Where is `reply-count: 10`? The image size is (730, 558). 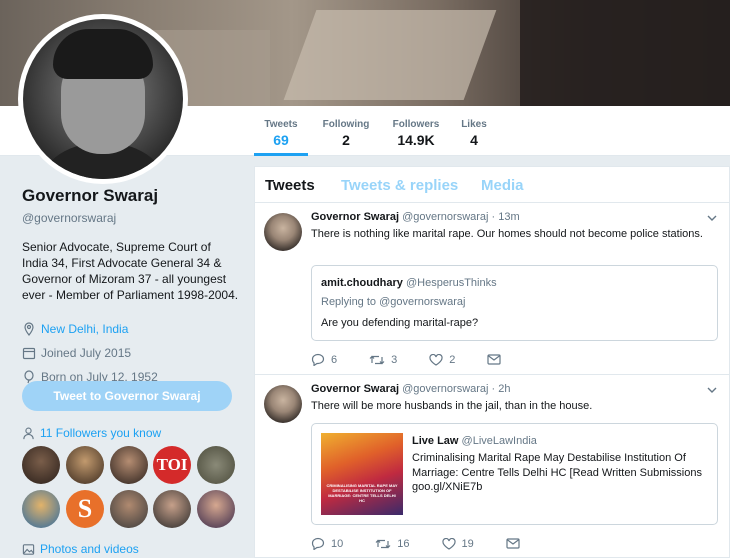
reply-count: 10 is located at coordinates (337, 543).